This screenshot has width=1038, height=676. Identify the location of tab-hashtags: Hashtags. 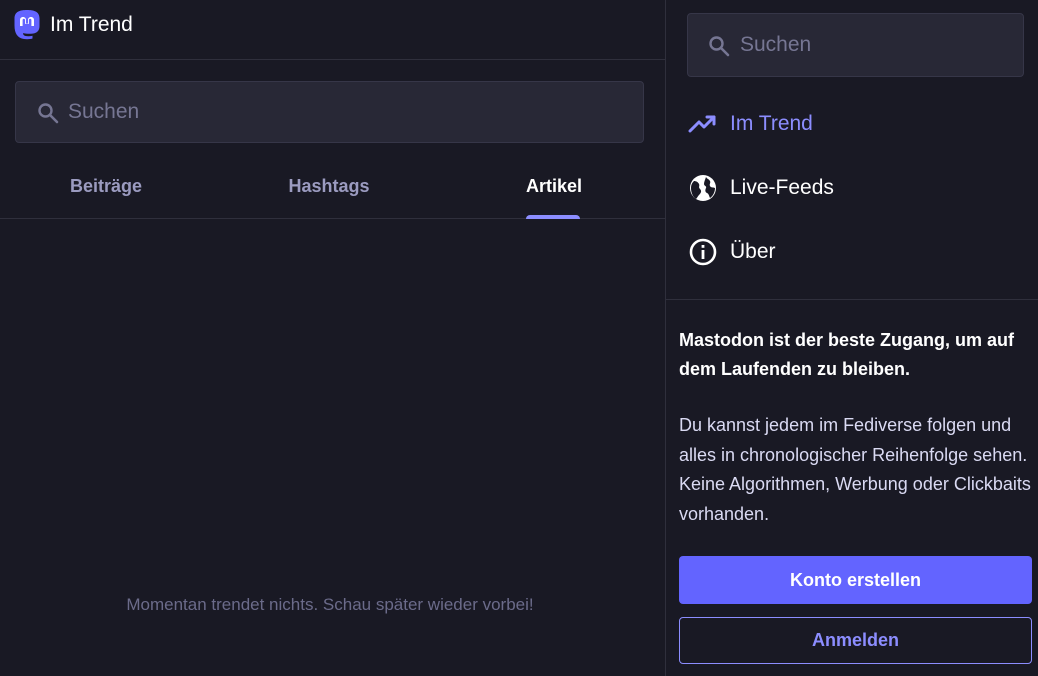
(329, 186).